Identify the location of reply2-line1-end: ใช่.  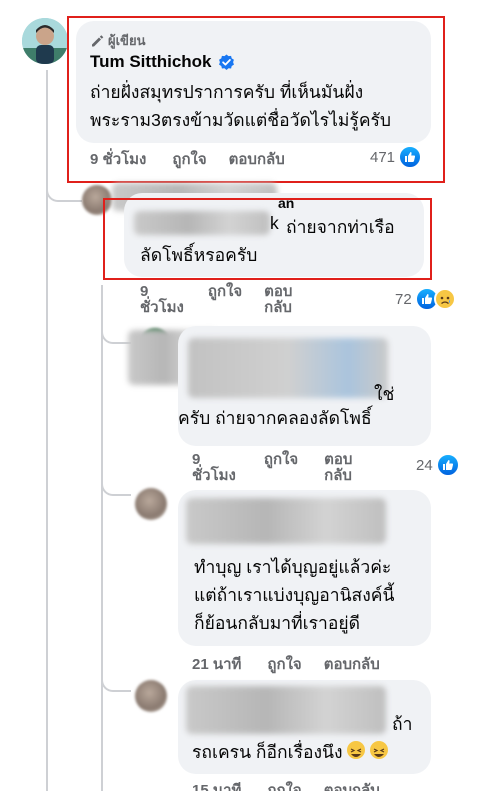
(384, 394).